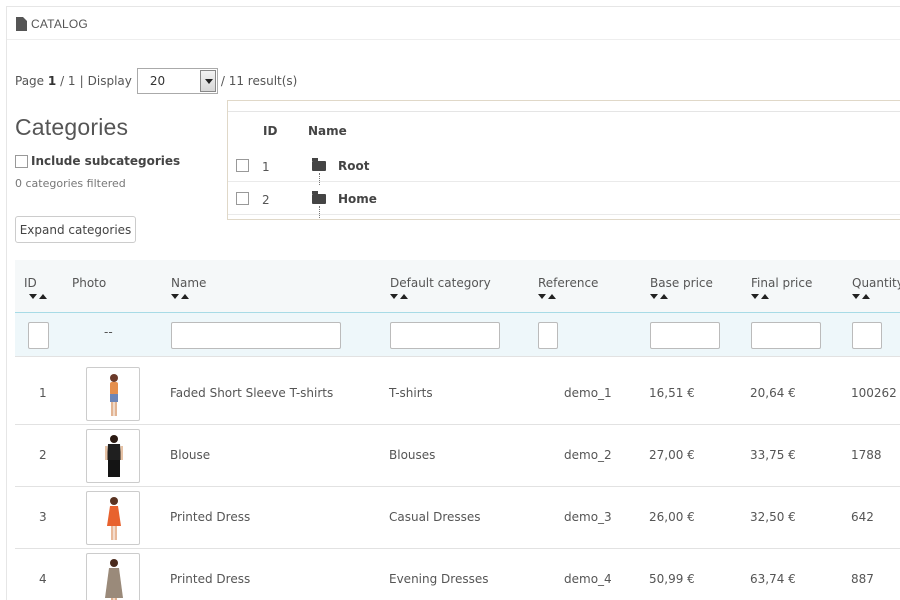  I want to click on filter-base-price-input, so click(685, 335).